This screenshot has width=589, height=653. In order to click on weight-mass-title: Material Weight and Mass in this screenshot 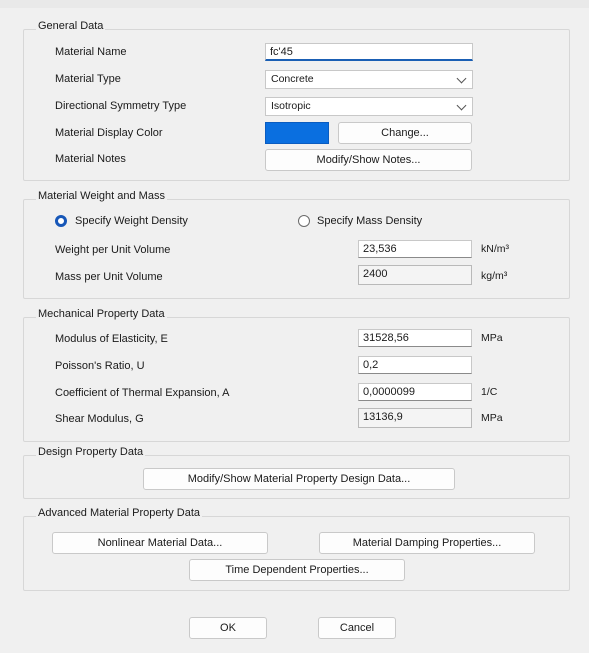, I will do `click(101, 196)`.